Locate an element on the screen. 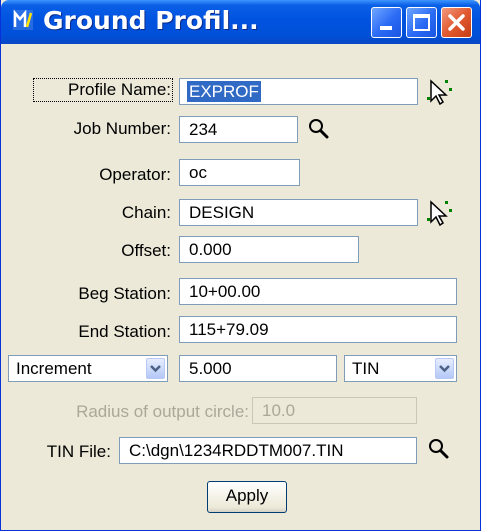 The width and height of the screenshot is (481, 531). profile-name-input: EXPROF is located at coordinates (298, 91).